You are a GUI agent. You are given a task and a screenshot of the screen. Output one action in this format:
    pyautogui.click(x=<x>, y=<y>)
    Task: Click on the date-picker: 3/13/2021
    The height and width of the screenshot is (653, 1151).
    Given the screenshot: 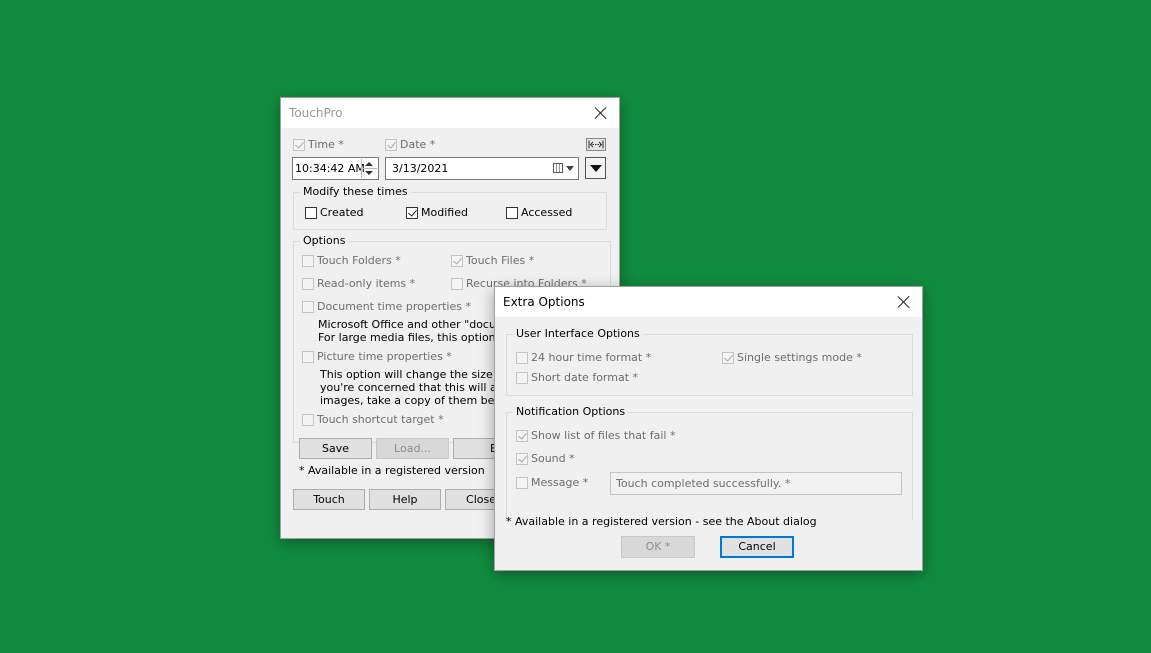 What is the action you would take?
    pyautogui.click(x=482, y=168)
    